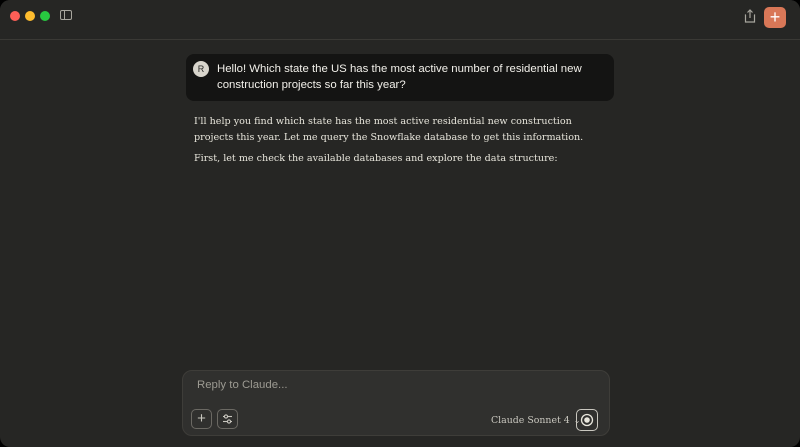 This screenshot has height=447, width=800. I want to click on tools-button, so click(227, 419).